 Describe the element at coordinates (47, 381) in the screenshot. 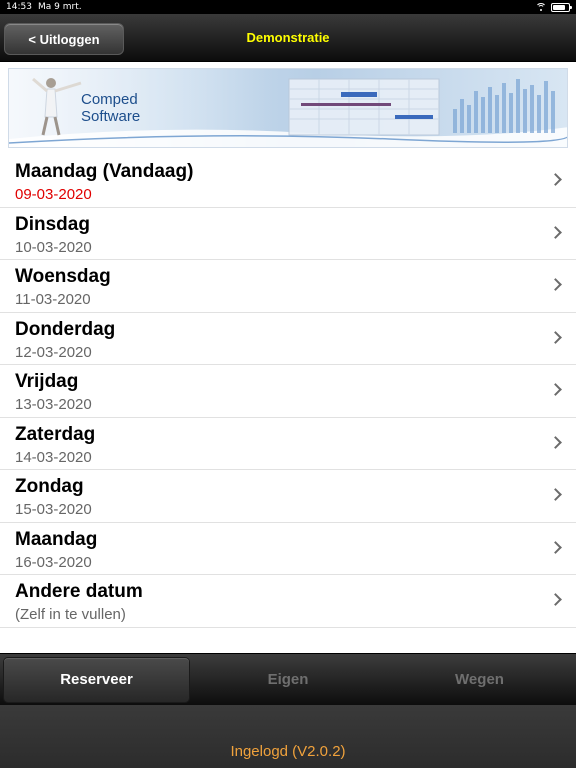

I see `day-title: Vrijdag` at that location.